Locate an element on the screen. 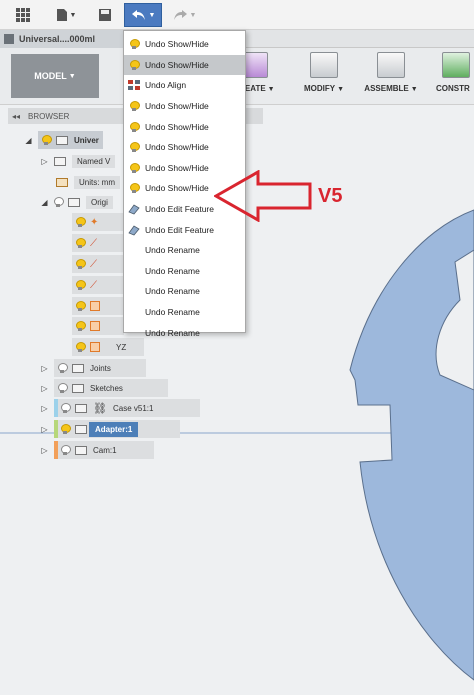 The image size is (474, 695). origin-point-row: ✦ is located at coordinates (98, 222).